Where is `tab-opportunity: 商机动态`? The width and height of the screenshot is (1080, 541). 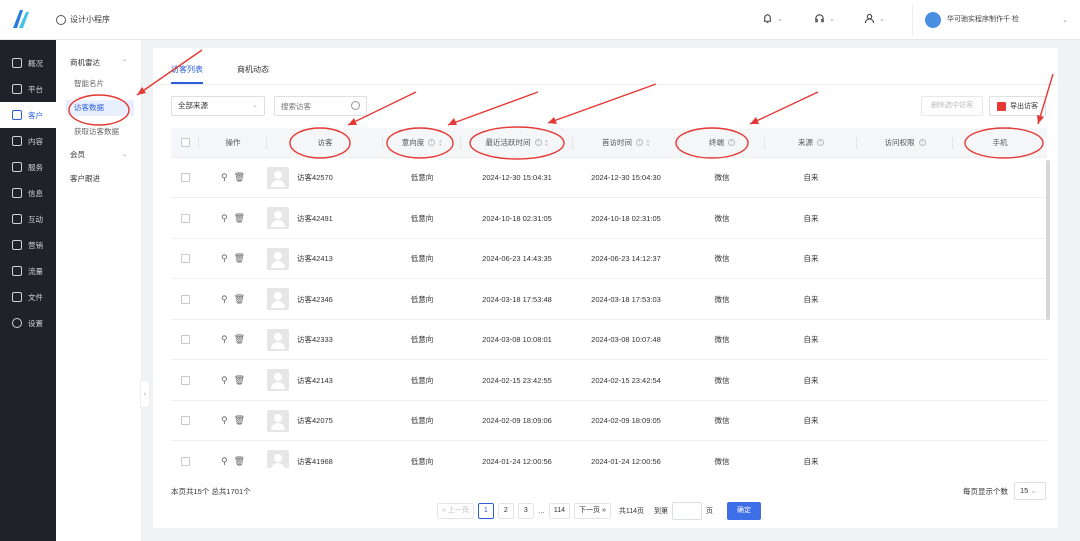
tab-opportunity: 商机动态 is located at coordinates (253, 71).